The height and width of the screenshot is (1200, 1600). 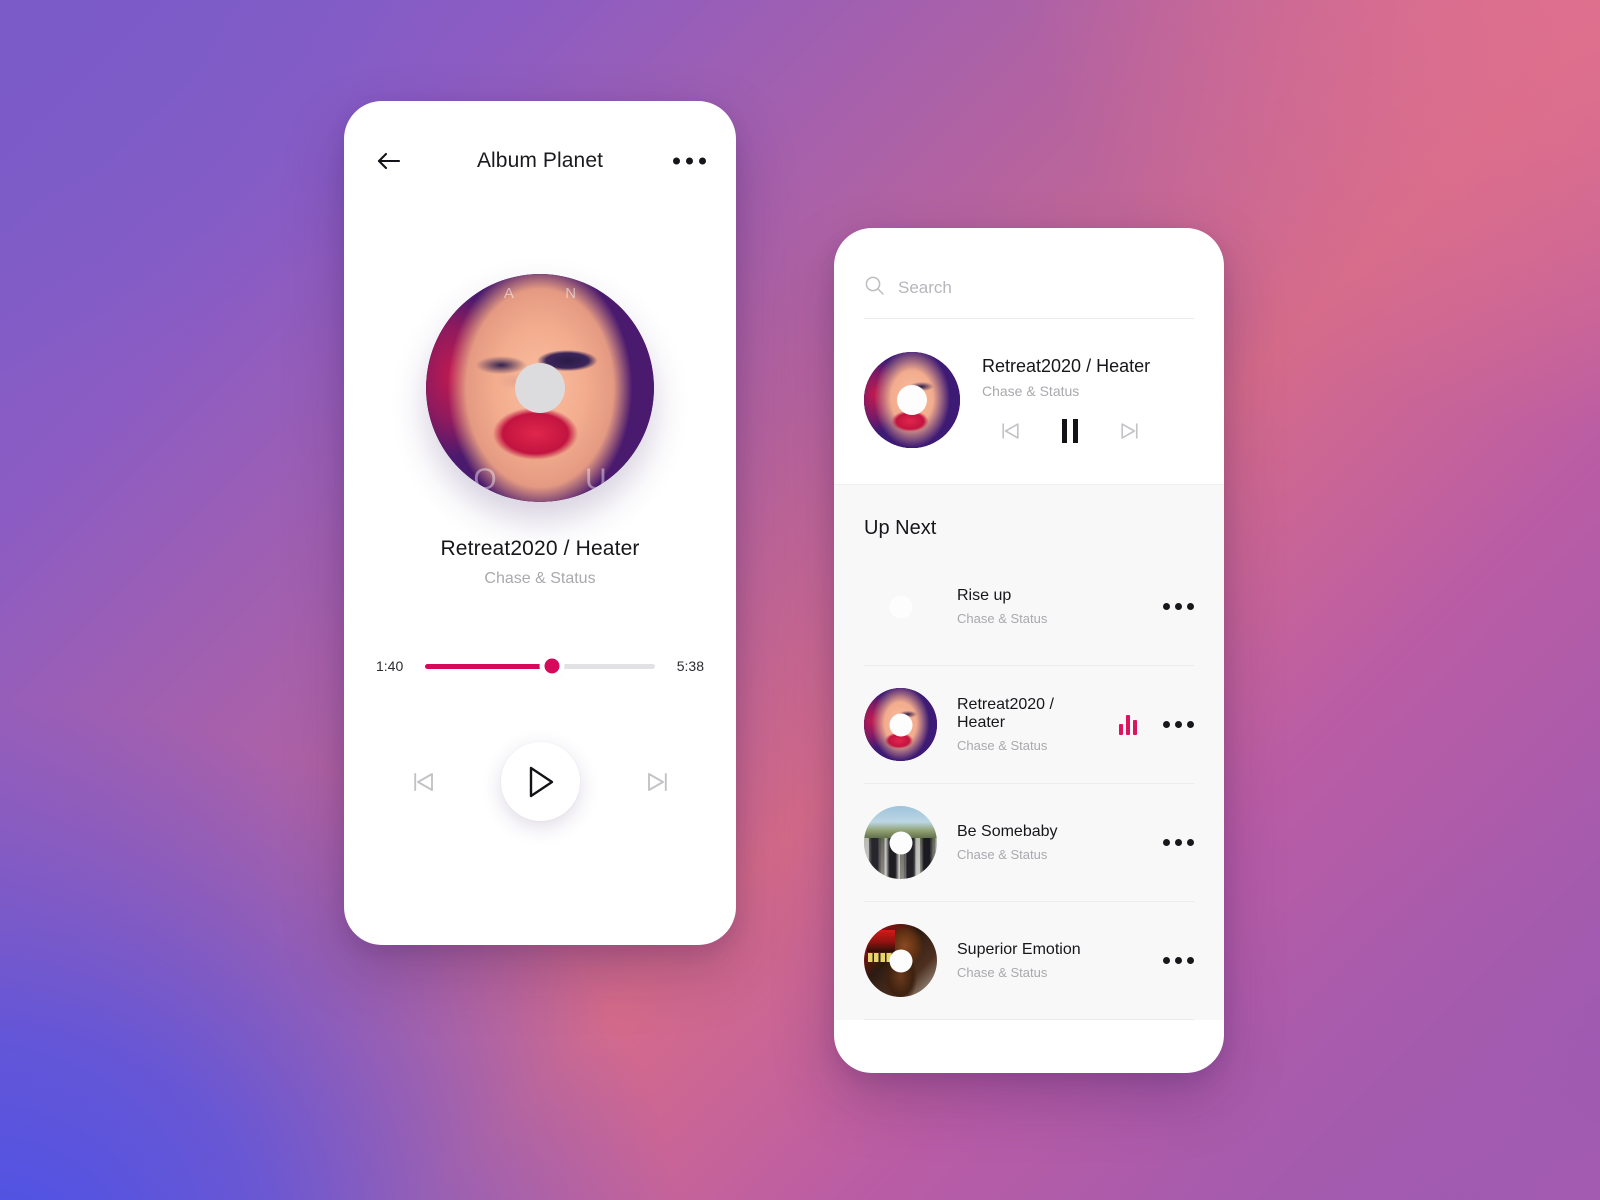 What do you see at coordinates (560, 480) in the screenshot?
I see `album-art-bottom-letters: O U` at bounding box center [560, 480].